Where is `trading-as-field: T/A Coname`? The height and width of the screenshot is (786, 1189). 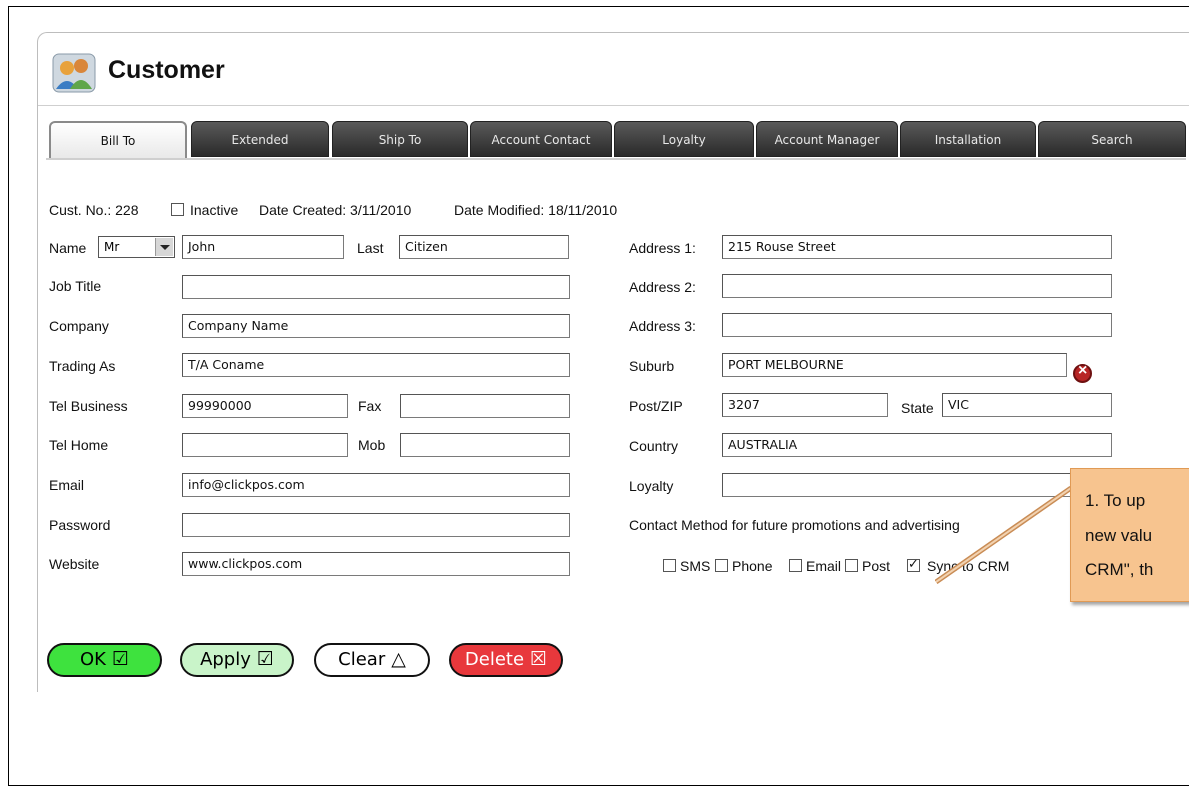
trading-as-field: T/A Coname is located at coordinates (376, 365).